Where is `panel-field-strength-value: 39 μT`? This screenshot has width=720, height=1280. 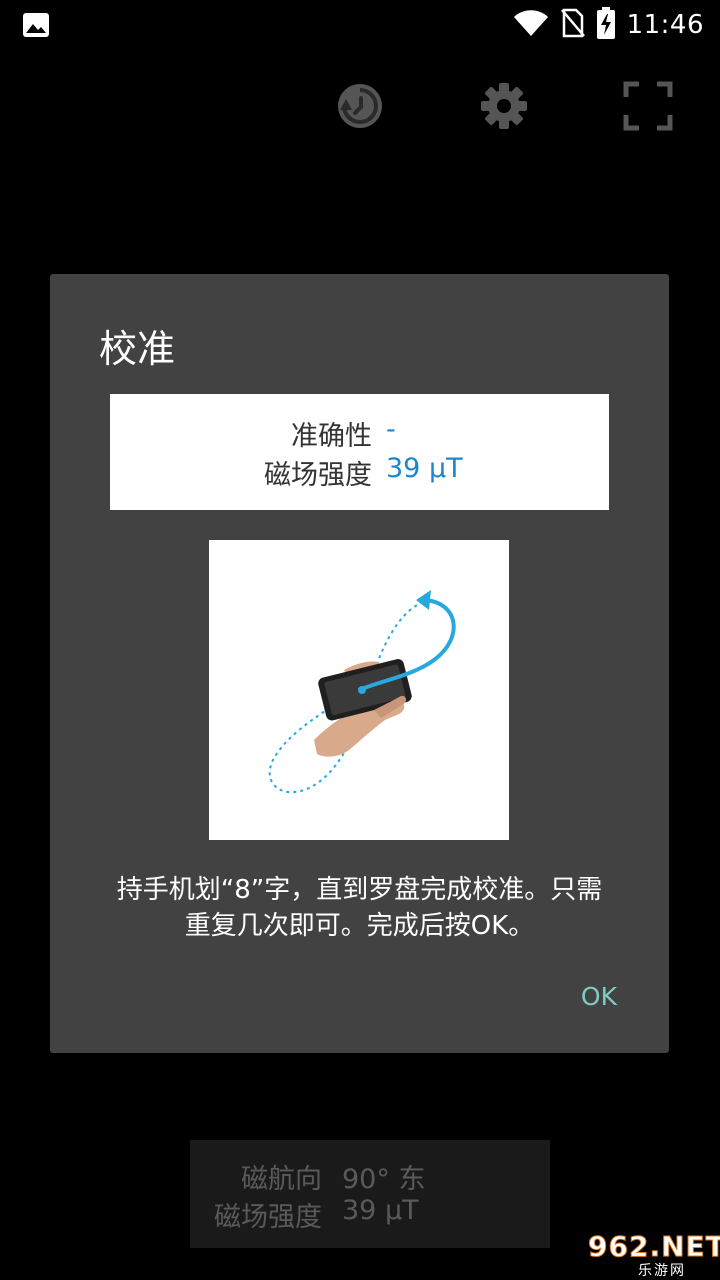
panel-field-strength-value: 39 μT is located at coordinates (380, 1210).